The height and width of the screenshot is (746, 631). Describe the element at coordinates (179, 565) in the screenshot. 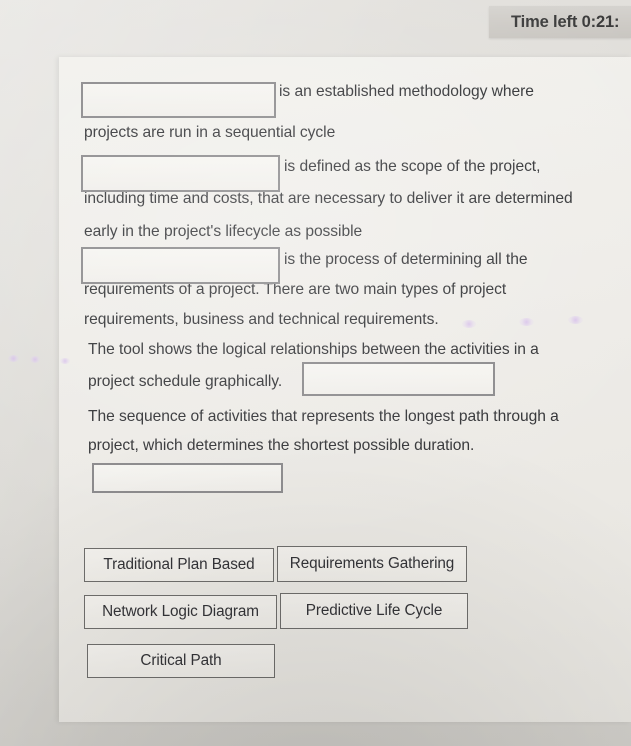

I see `option-traditional-plan-based: Traditional Plan Based` at that location.